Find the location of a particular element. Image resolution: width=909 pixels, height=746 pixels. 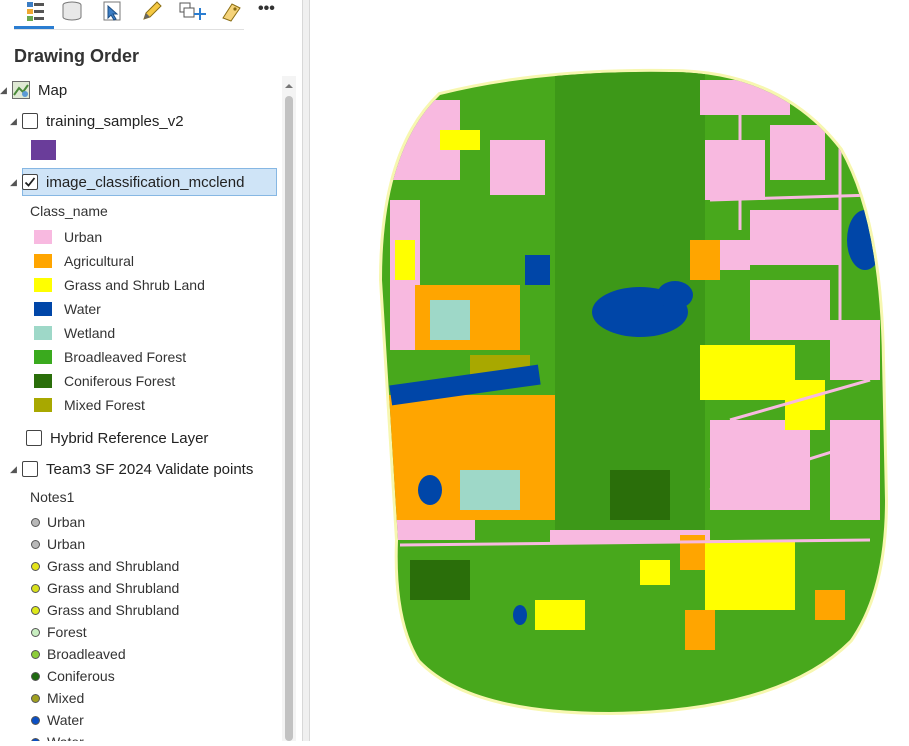

class-label: Wetland is located at coordinates (90, 333).